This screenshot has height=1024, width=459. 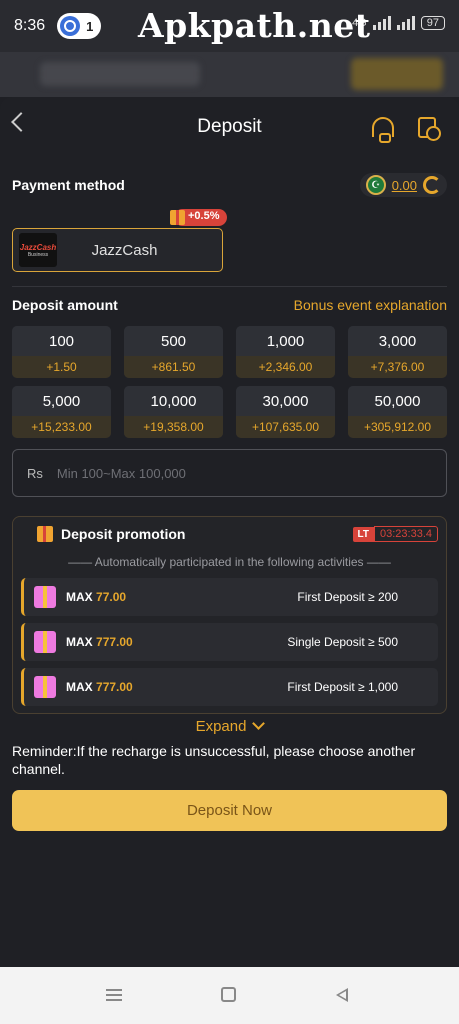 I want to click on amount-option: 3,000 +7,376.00, so click(x=397, y=352).